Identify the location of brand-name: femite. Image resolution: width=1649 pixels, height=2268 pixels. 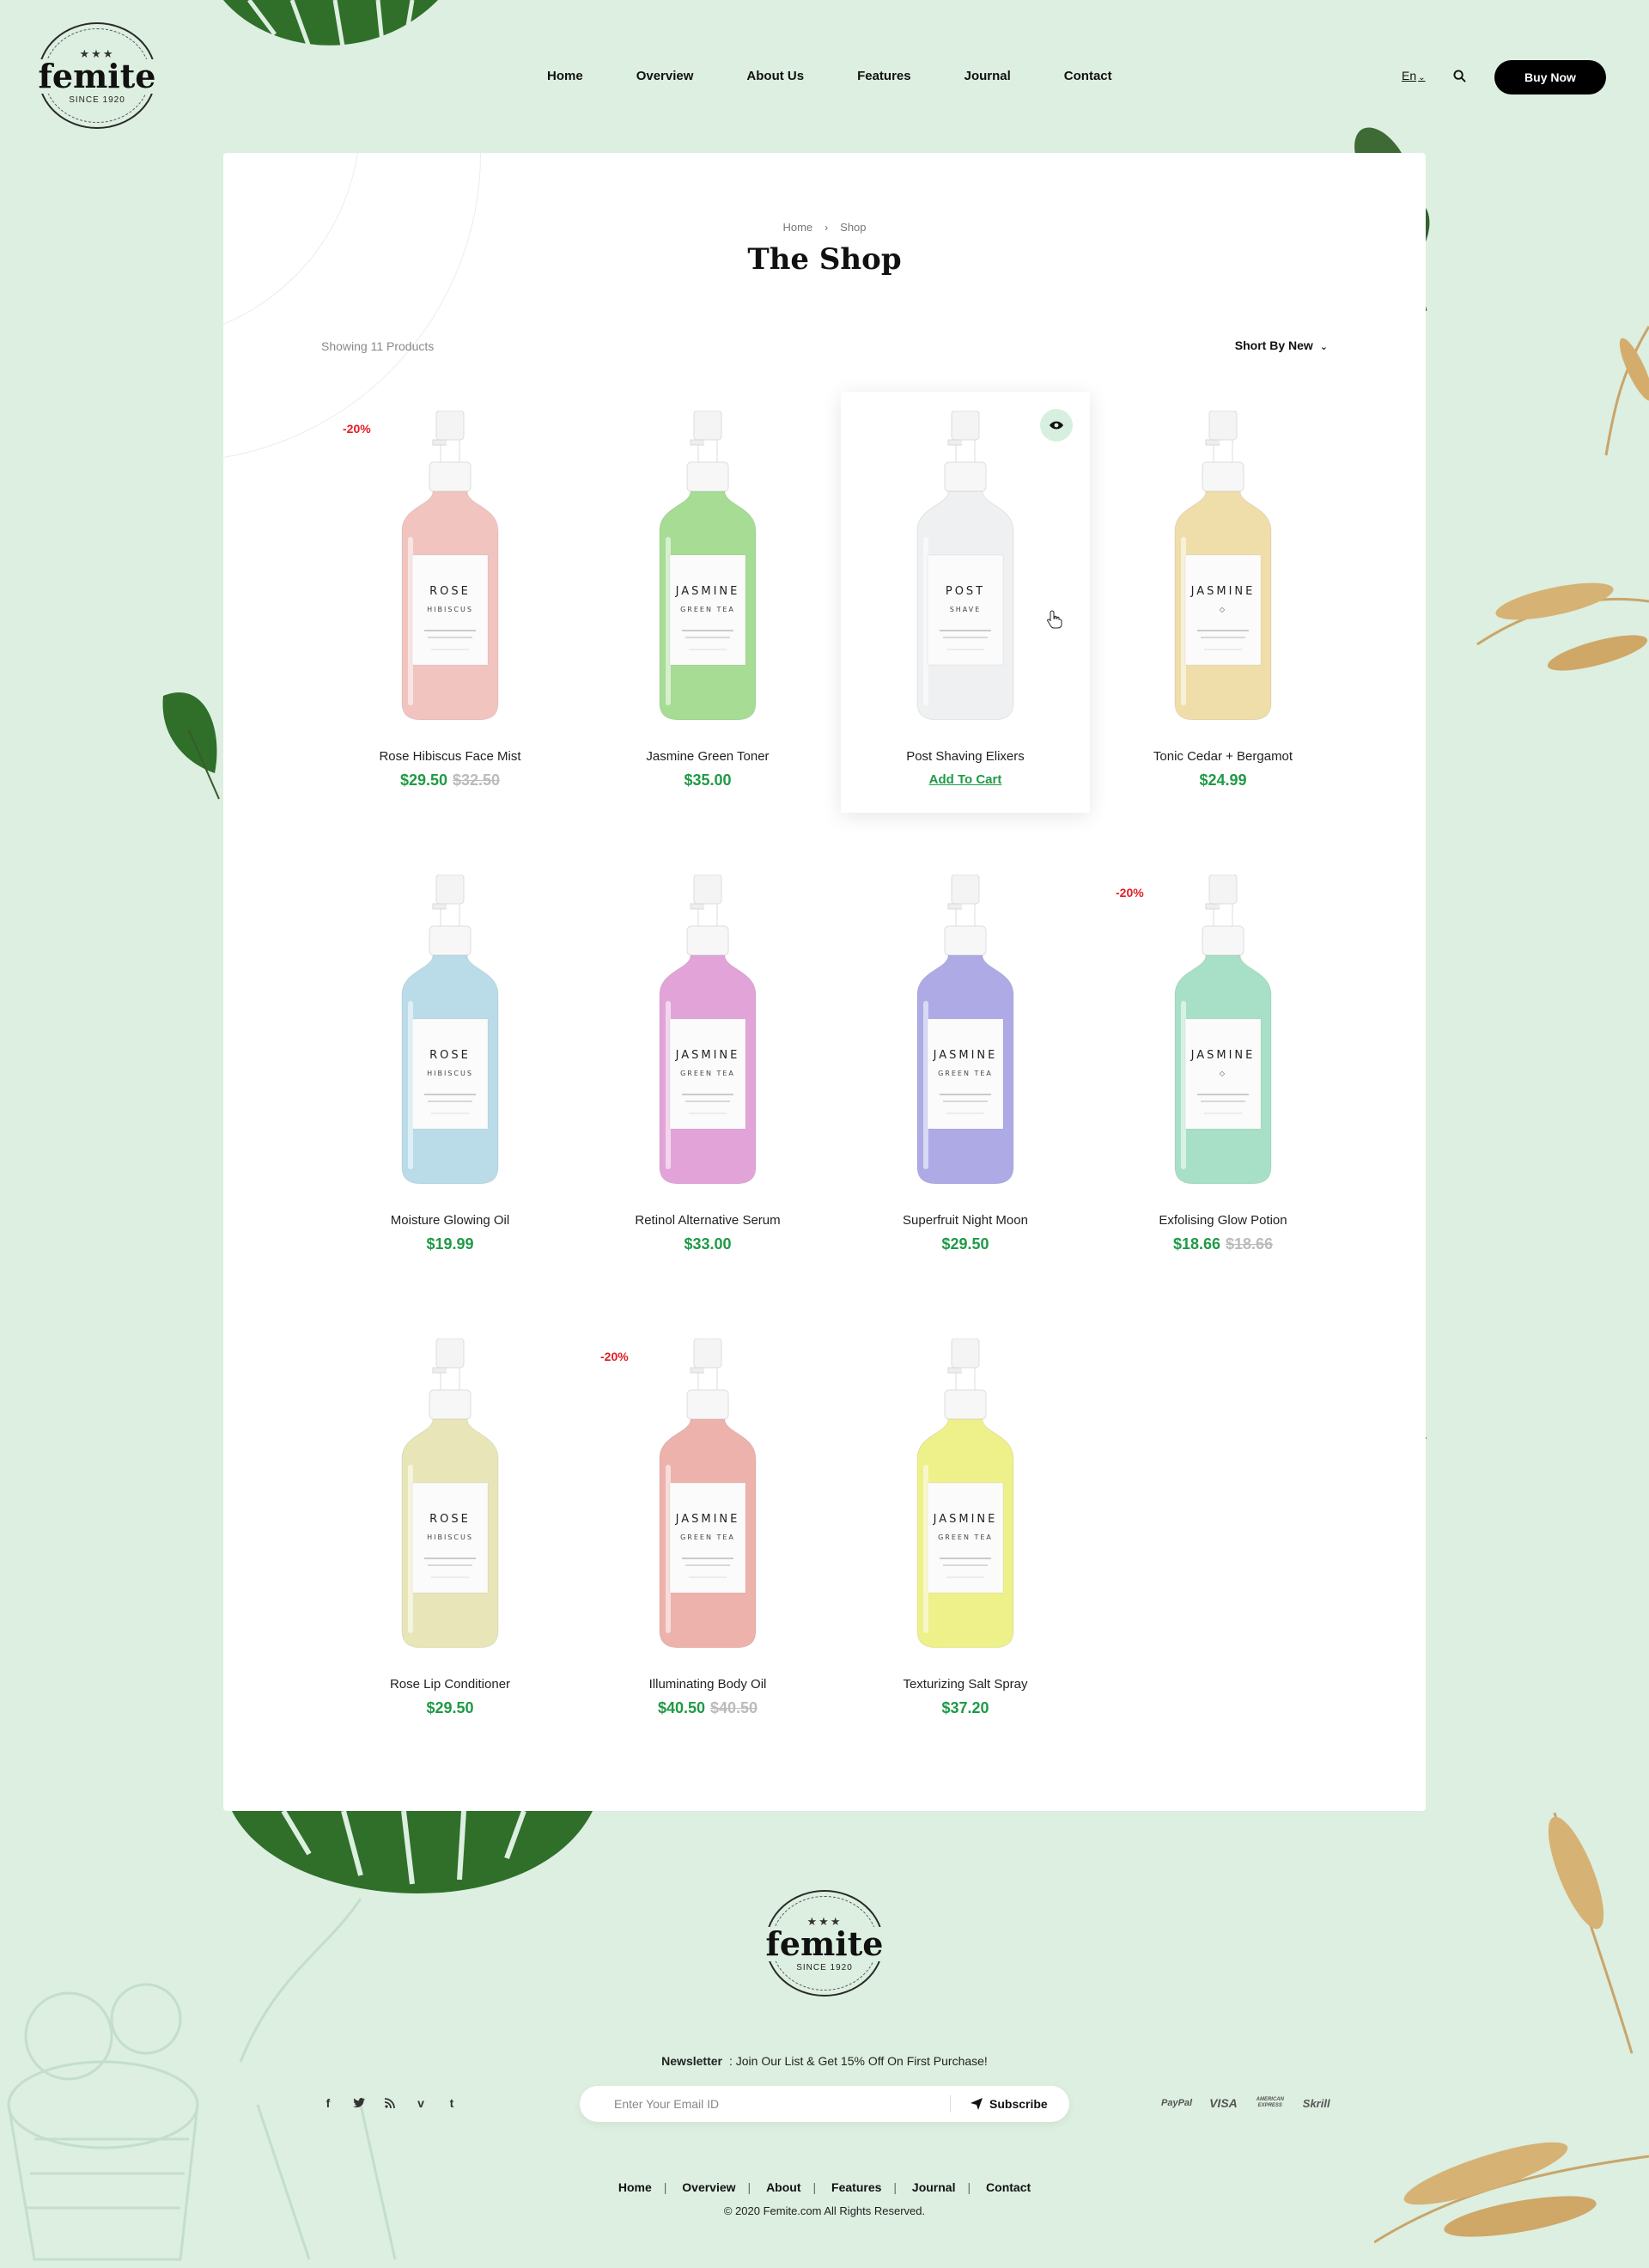
(97, 76).